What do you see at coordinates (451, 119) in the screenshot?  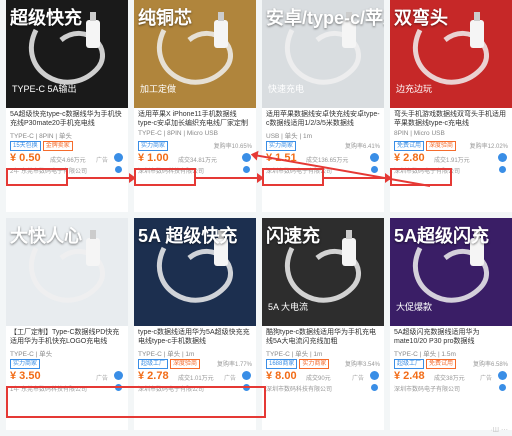 I see `product-title: 弯头手机游戏数据线双弯头手机适用苹果数据线type-c充电线` at bounding box center [451, 119].